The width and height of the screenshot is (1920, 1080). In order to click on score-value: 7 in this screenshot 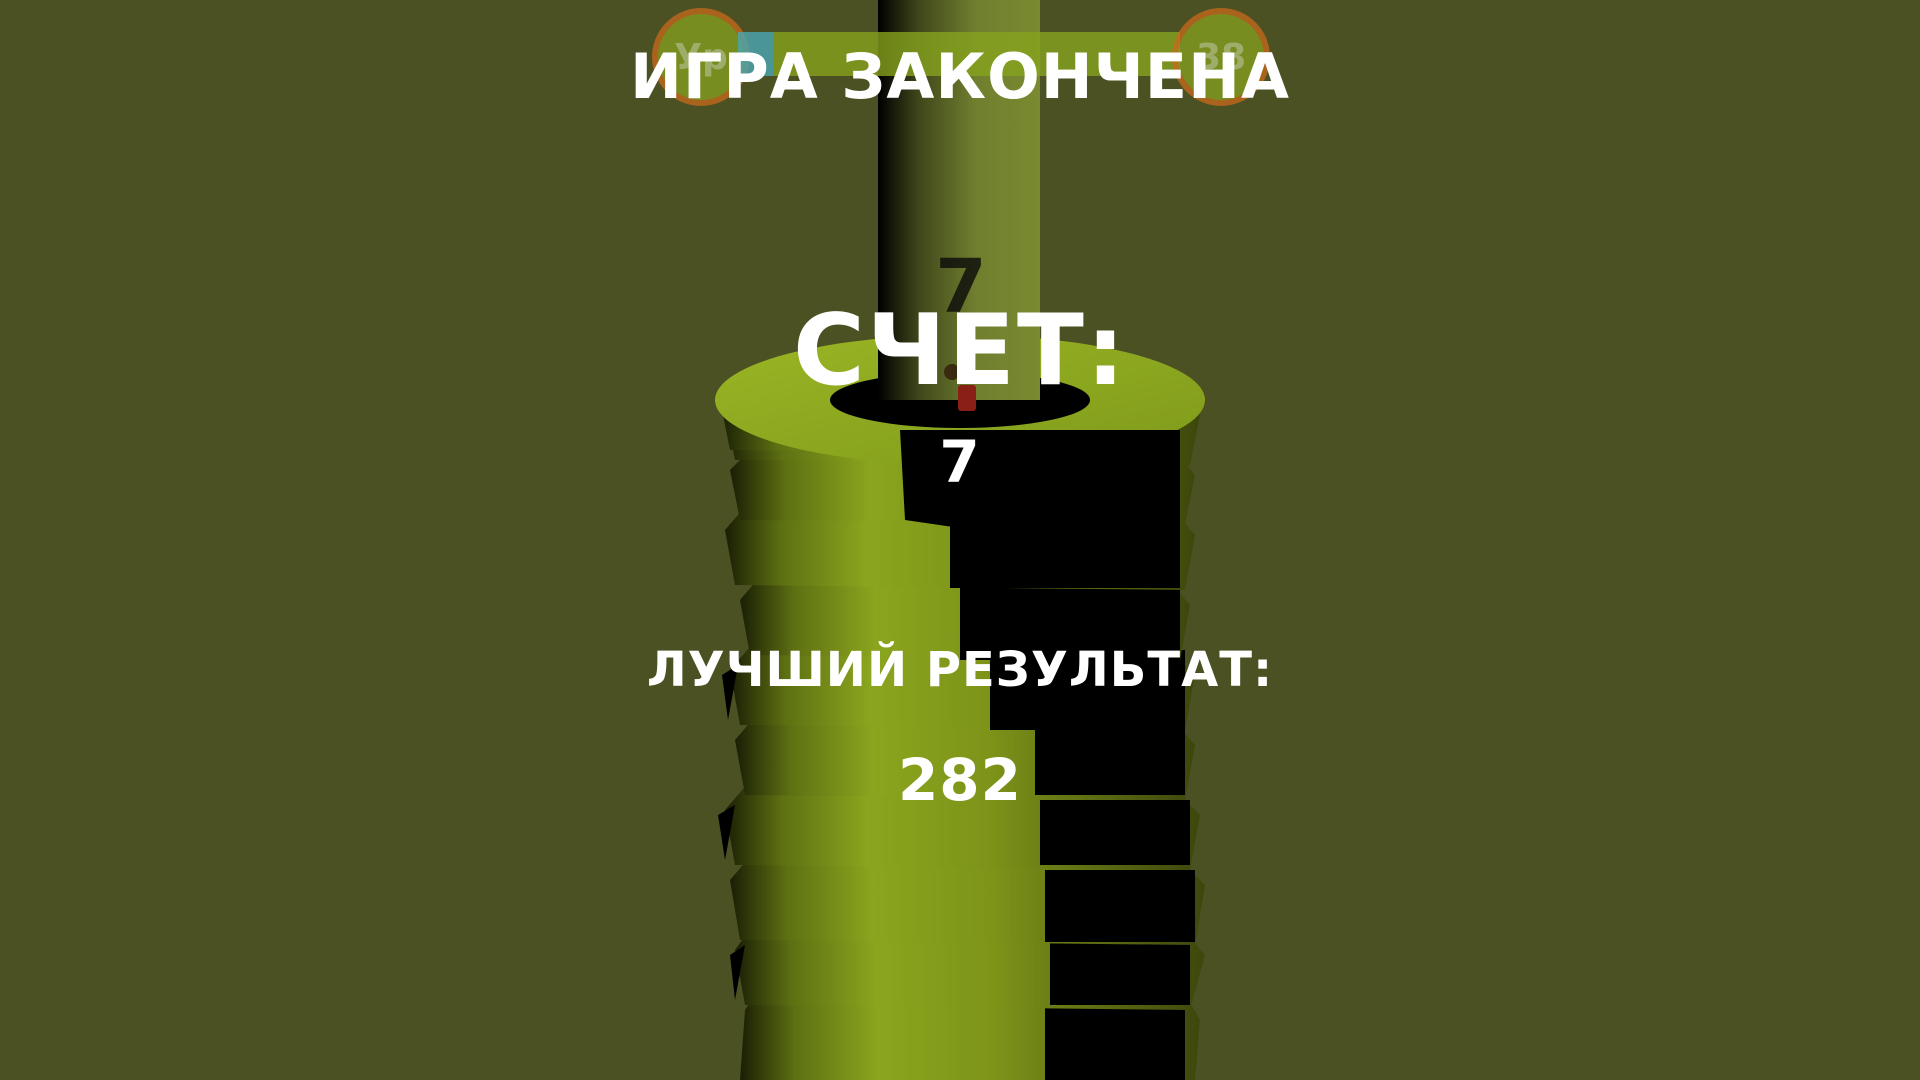, I will do `click(960, 462)`.